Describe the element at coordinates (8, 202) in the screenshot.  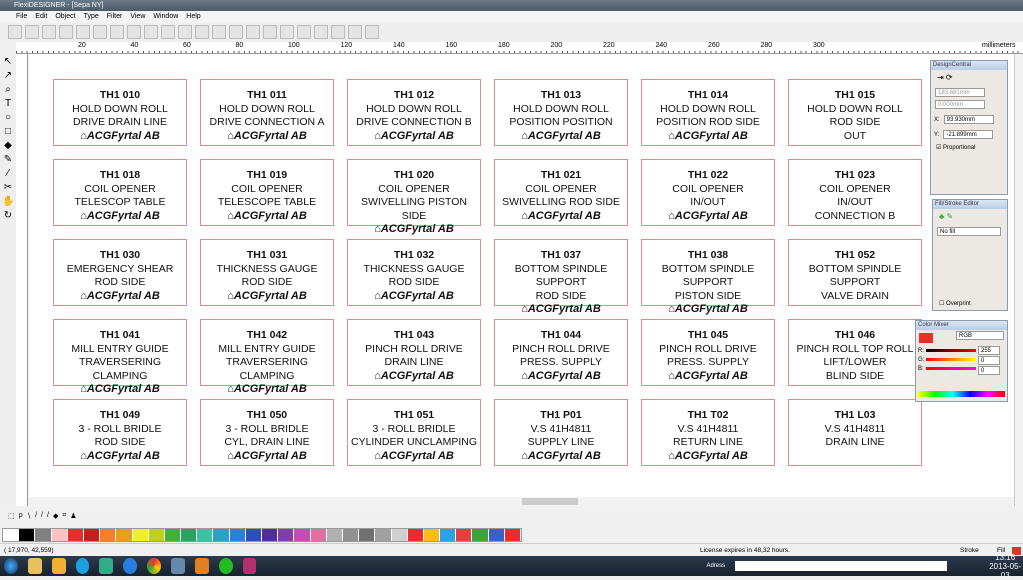
I see `hand-tool-icon: ✋` at that location.